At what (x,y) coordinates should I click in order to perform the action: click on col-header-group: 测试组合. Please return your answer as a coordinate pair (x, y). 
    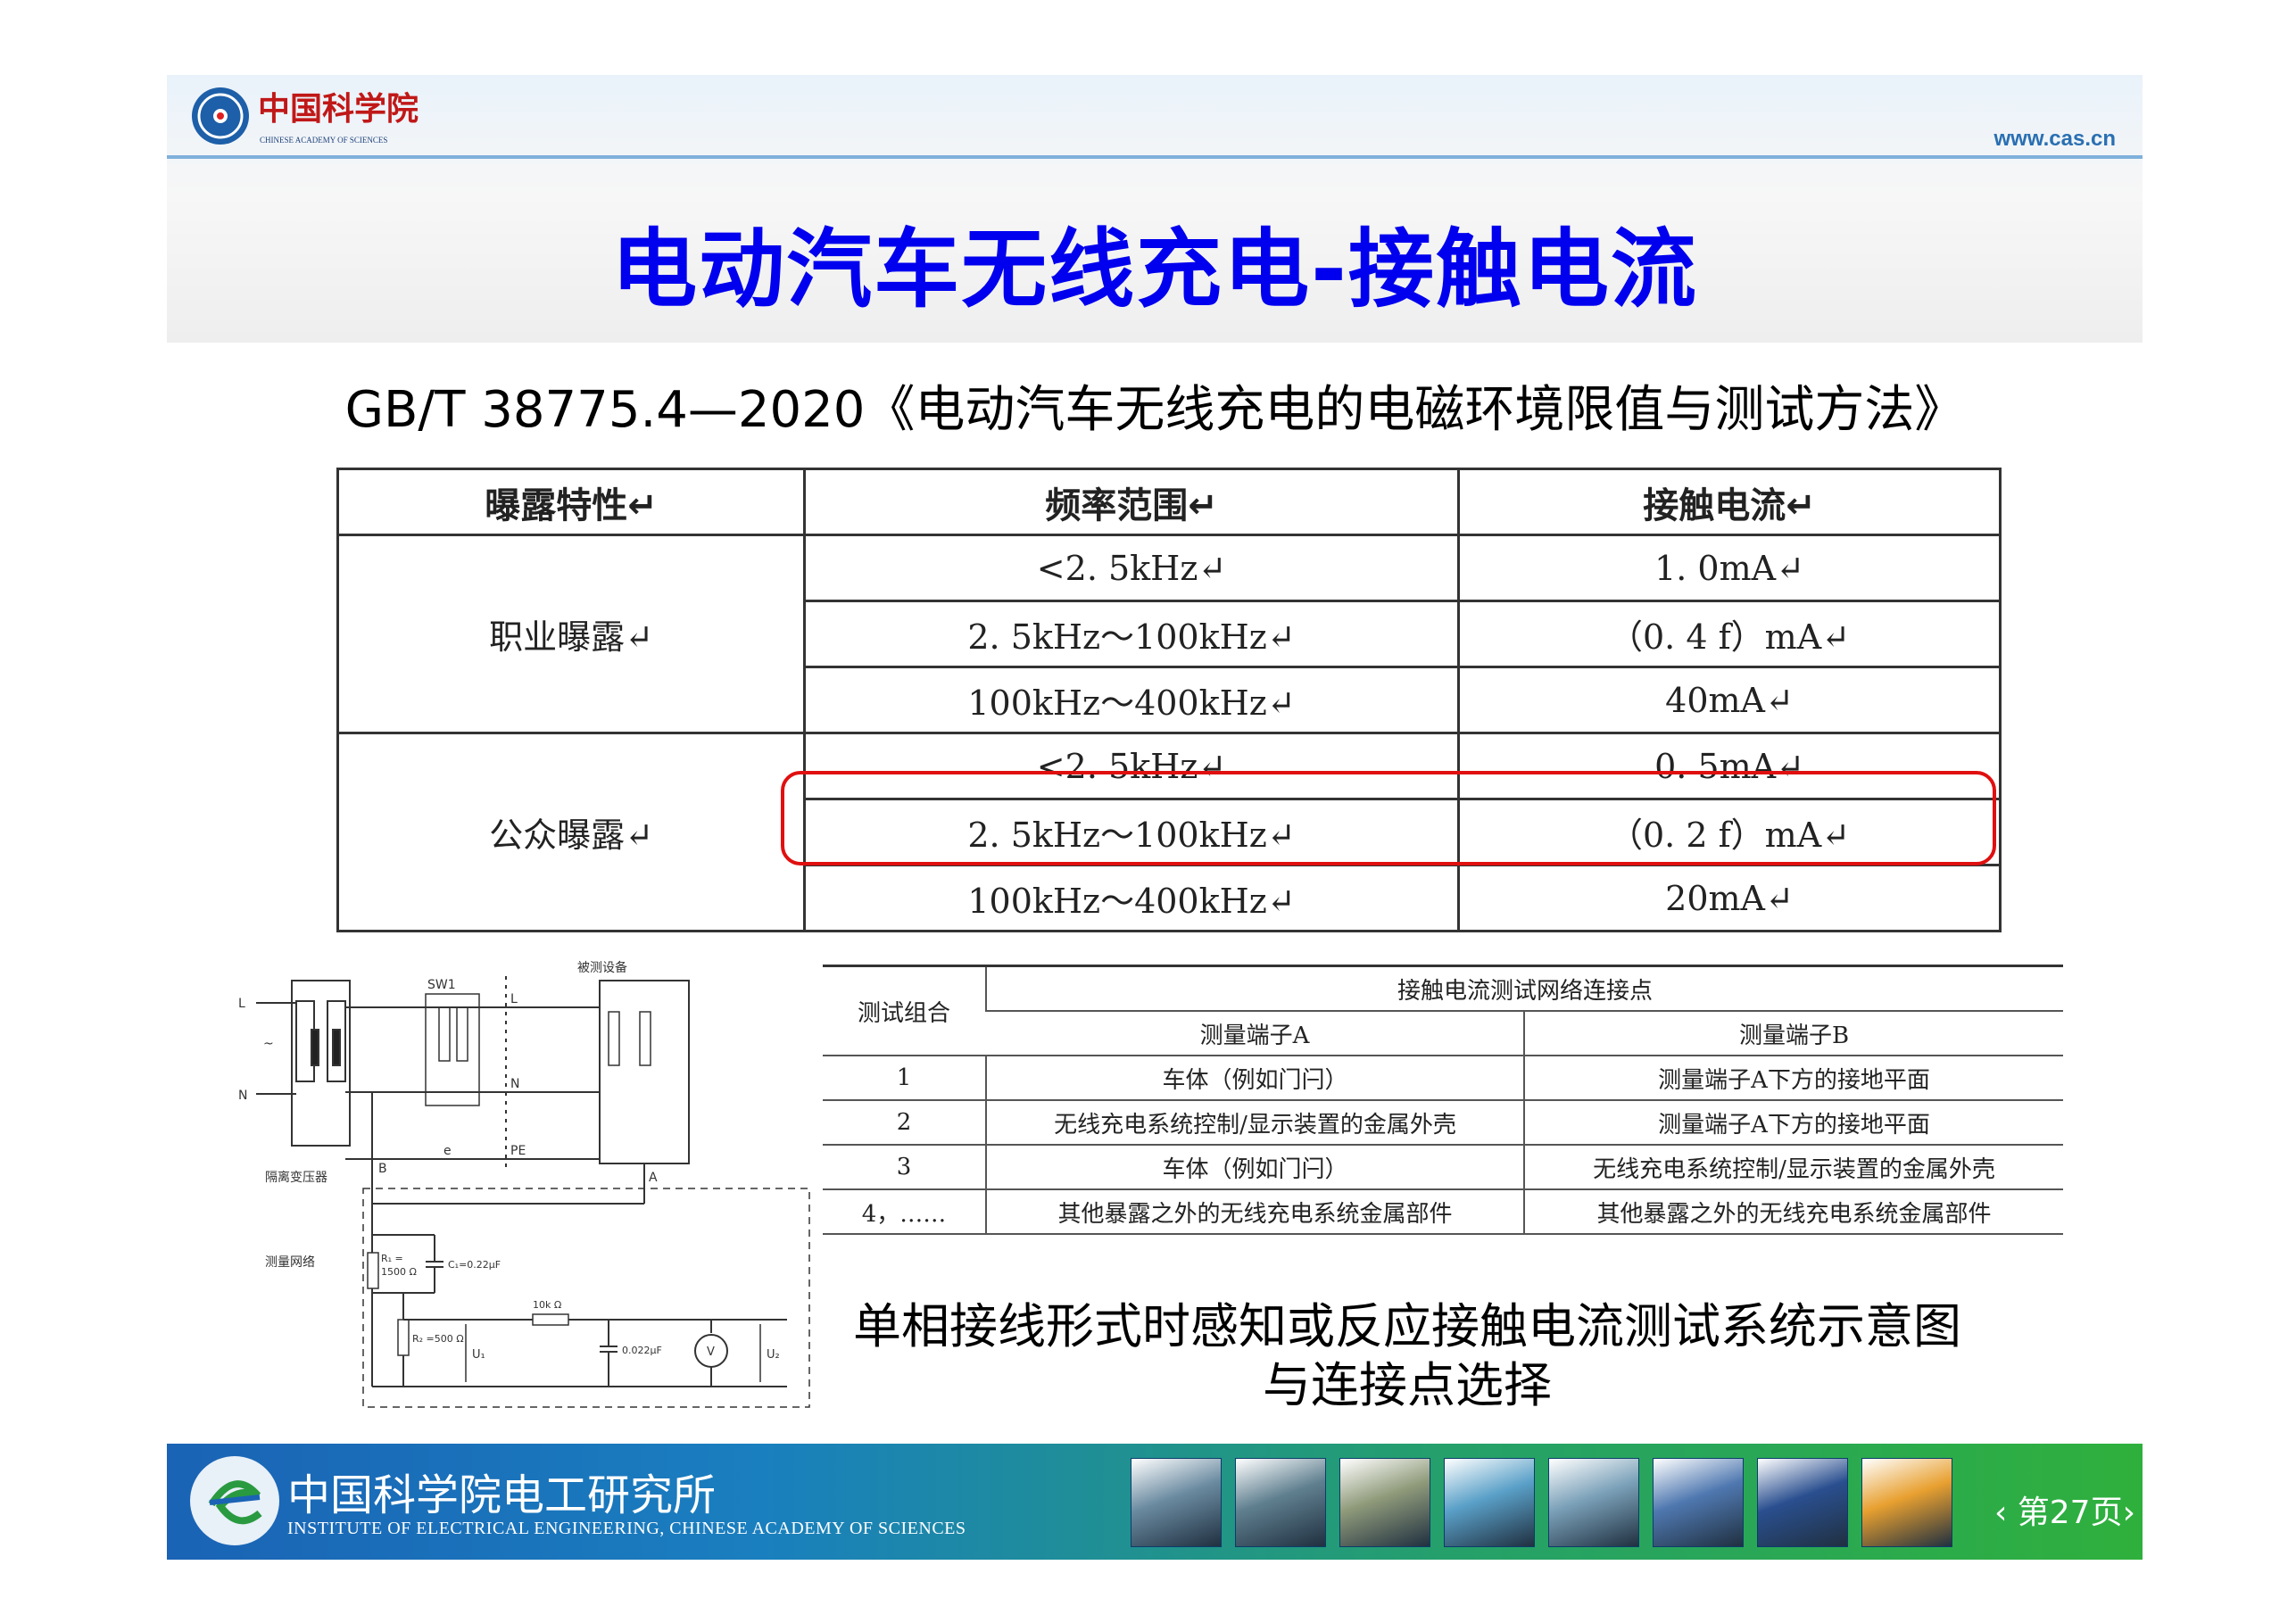
    Looking at the image, I should click on (904, 1010).